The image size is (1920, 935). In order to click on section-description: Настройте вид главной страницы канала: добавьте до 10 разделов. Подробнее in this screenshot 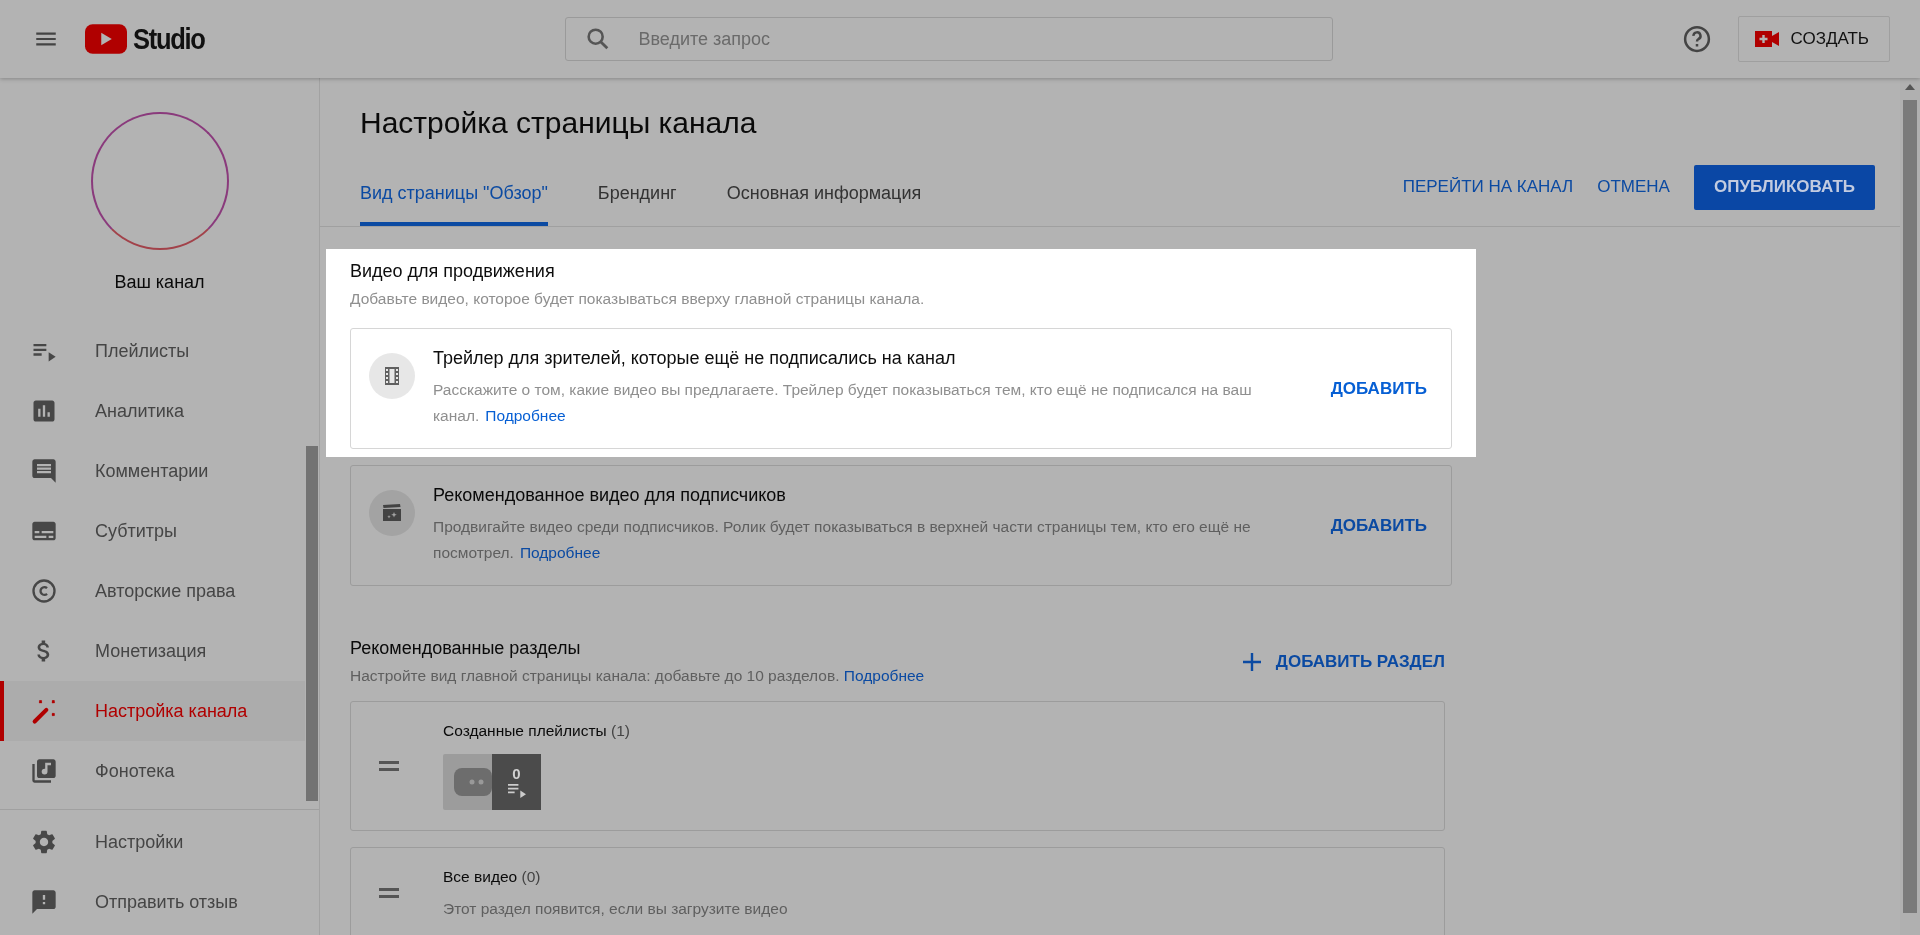, I will do `click(637, 676)`.